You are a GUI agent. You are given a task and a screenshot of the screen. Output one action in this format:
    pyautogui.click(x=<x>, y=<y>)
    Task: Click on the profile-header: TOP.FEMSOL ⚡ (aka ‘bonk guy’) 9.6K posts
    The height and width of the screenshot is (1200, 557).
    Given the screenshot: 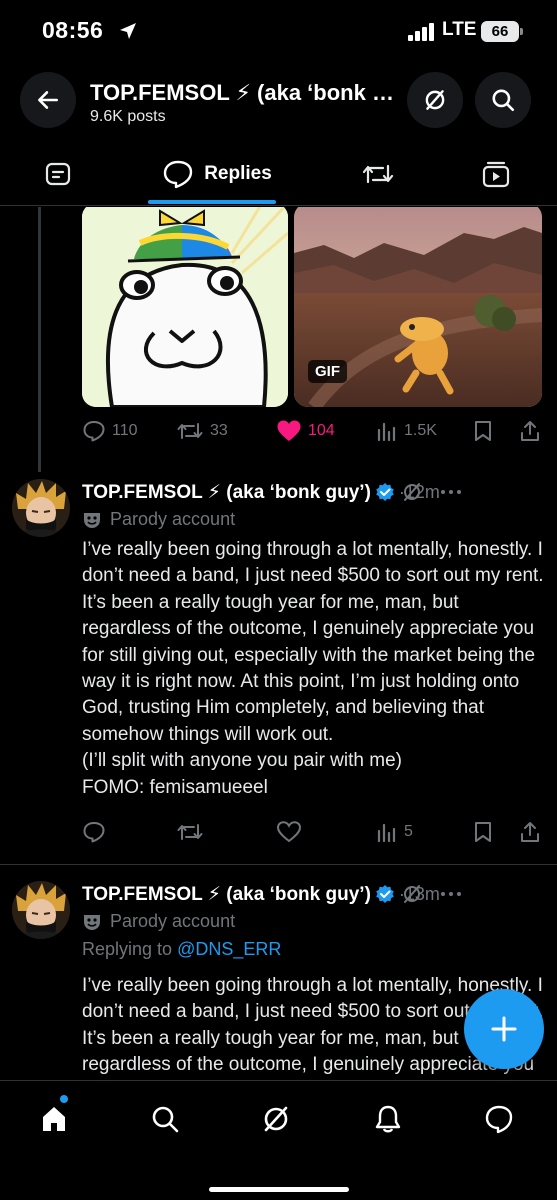 What is the action you would take?
    pyautogui.click(x=278, y=101)
    